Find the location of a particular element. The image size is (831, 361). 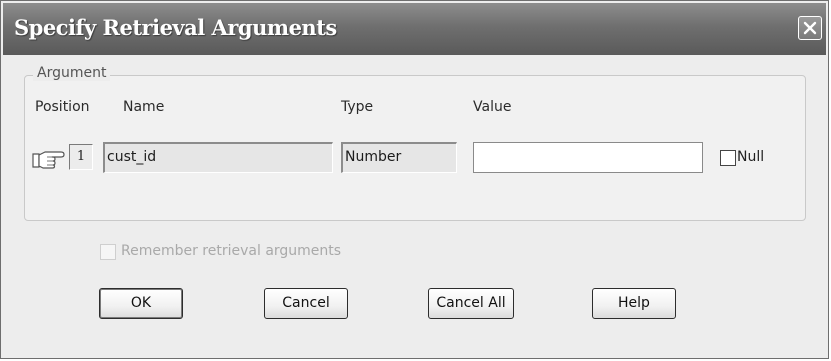

position-number: 1 is located at coordinates (81, 157).